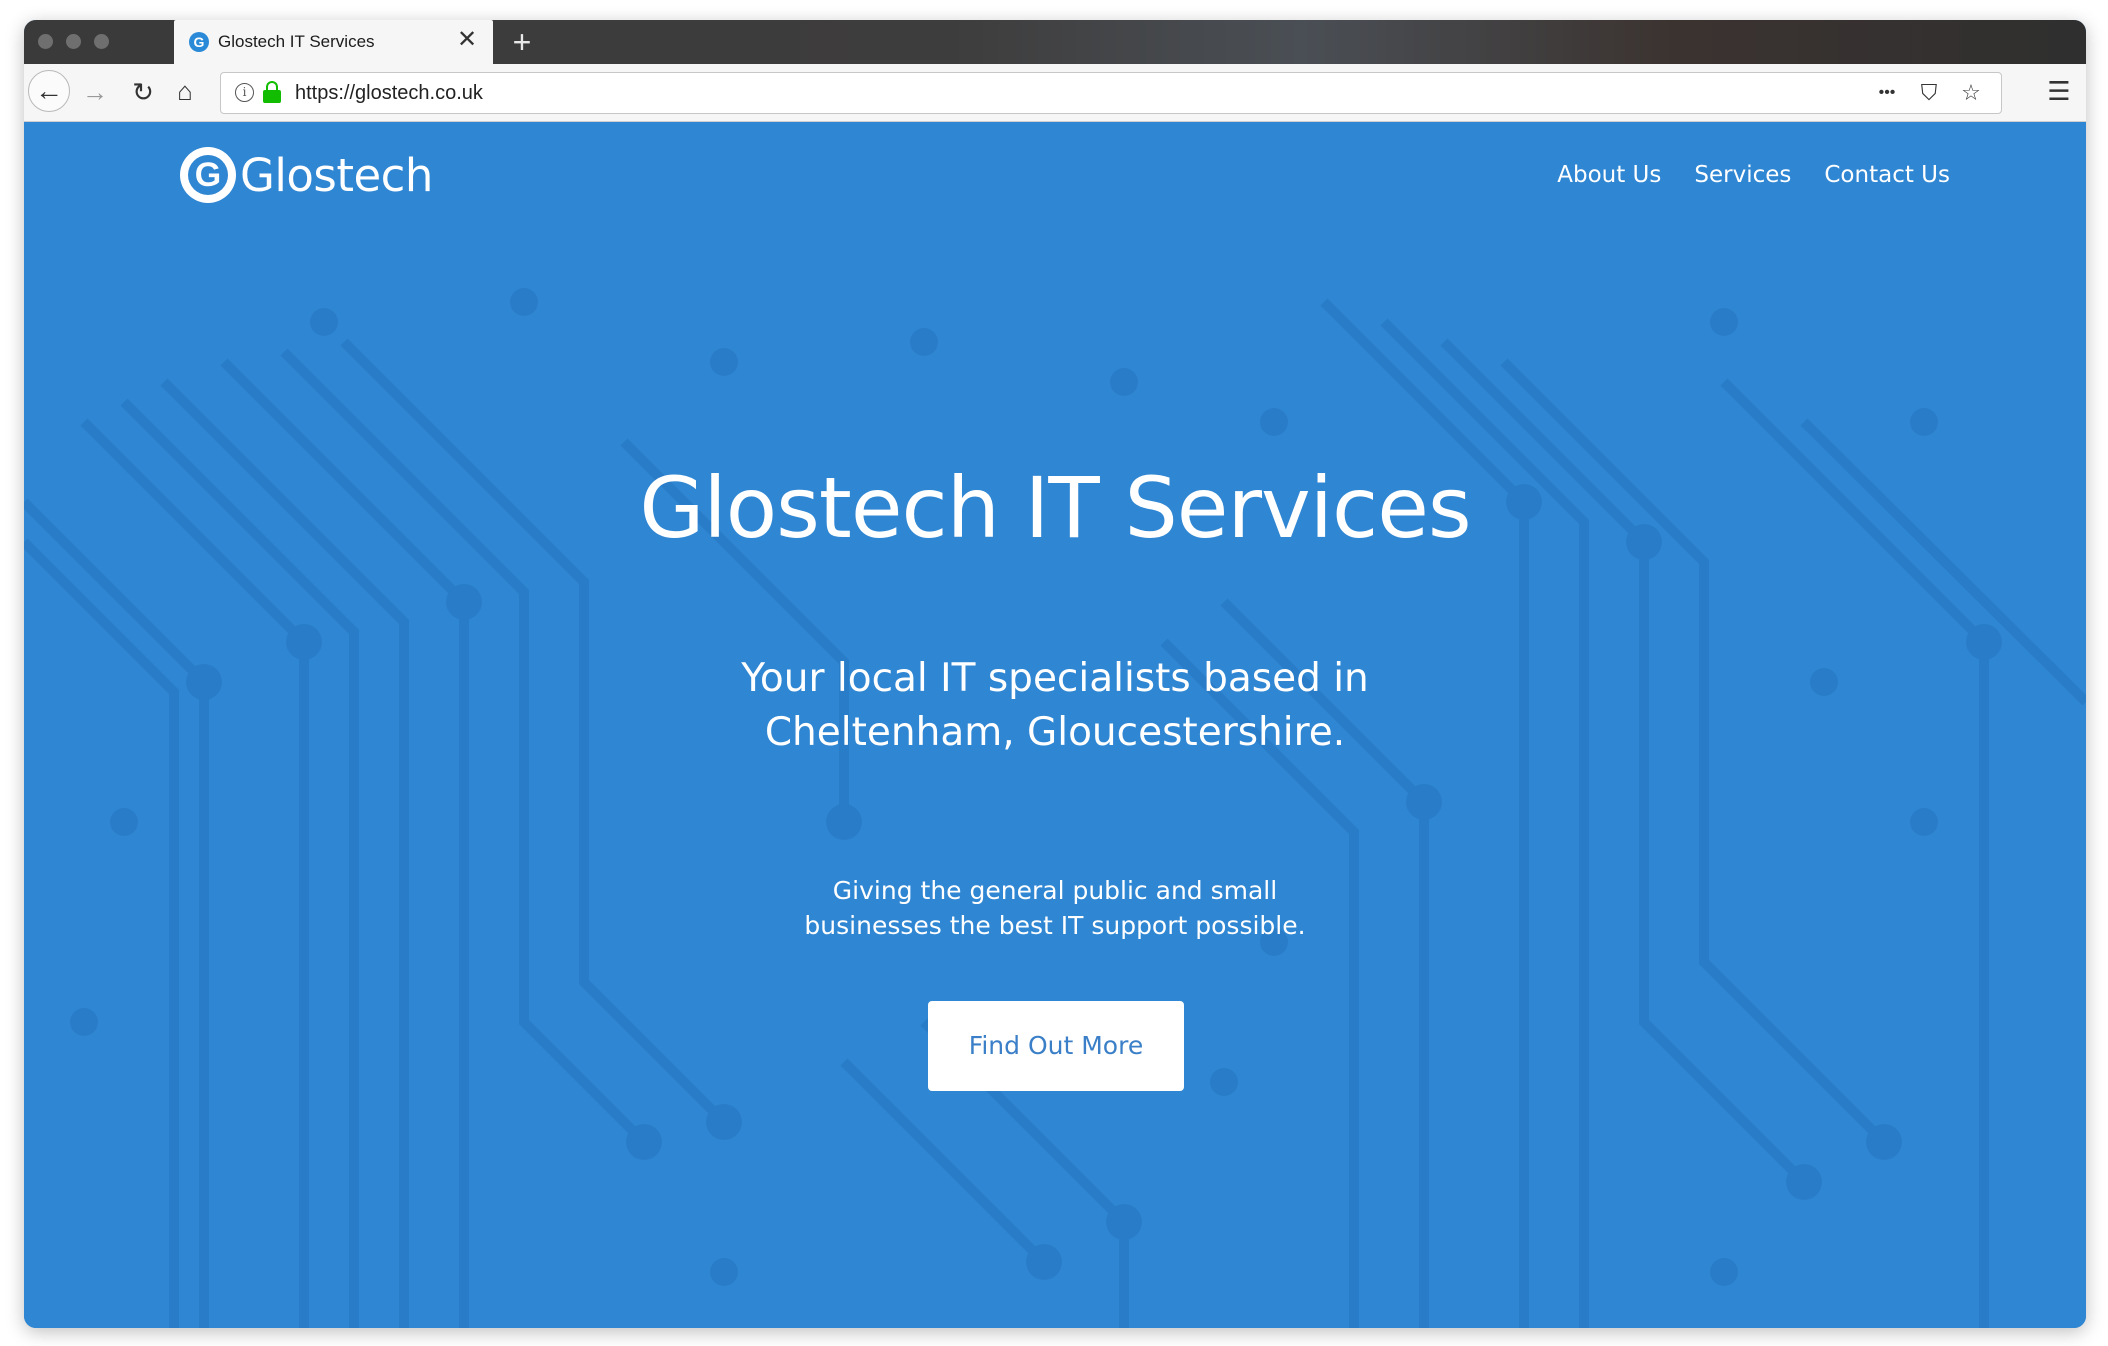 The image size is (2108, 1346). I want to click on site-logo: G Glostech, so click(306, 175).